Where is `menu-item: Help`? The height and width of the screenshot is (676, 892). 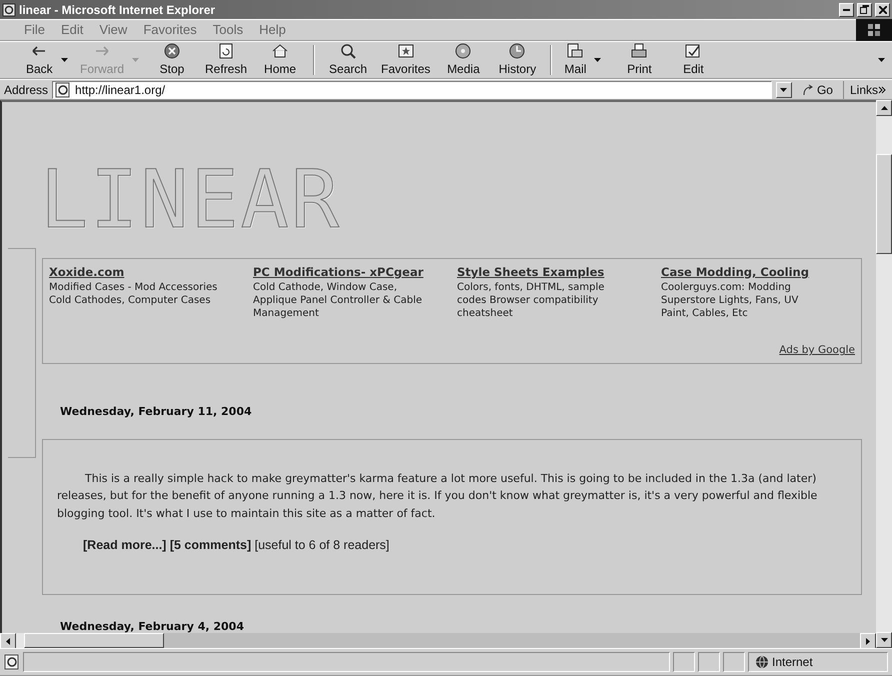 menu-item: Help is located at coordinates (272, 30).